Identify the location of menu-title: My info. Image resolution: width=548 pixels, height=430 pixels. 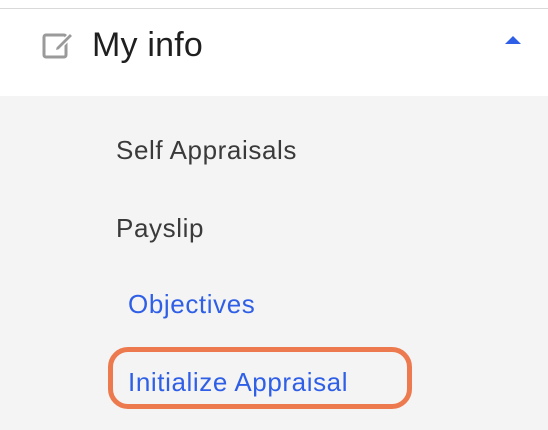
(147, 45).